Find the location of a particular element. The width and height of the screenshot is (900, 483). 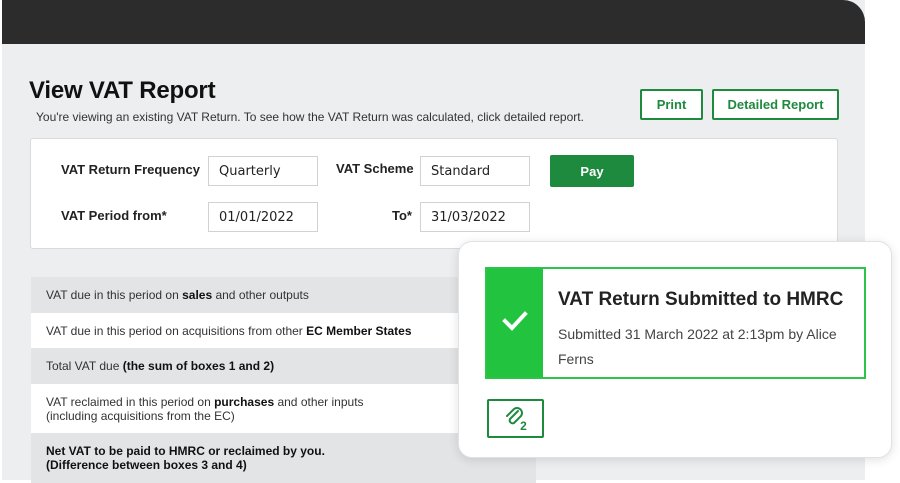

notification-title: VAT Return Submitted to HMRC is located at coordinates (701, 299).